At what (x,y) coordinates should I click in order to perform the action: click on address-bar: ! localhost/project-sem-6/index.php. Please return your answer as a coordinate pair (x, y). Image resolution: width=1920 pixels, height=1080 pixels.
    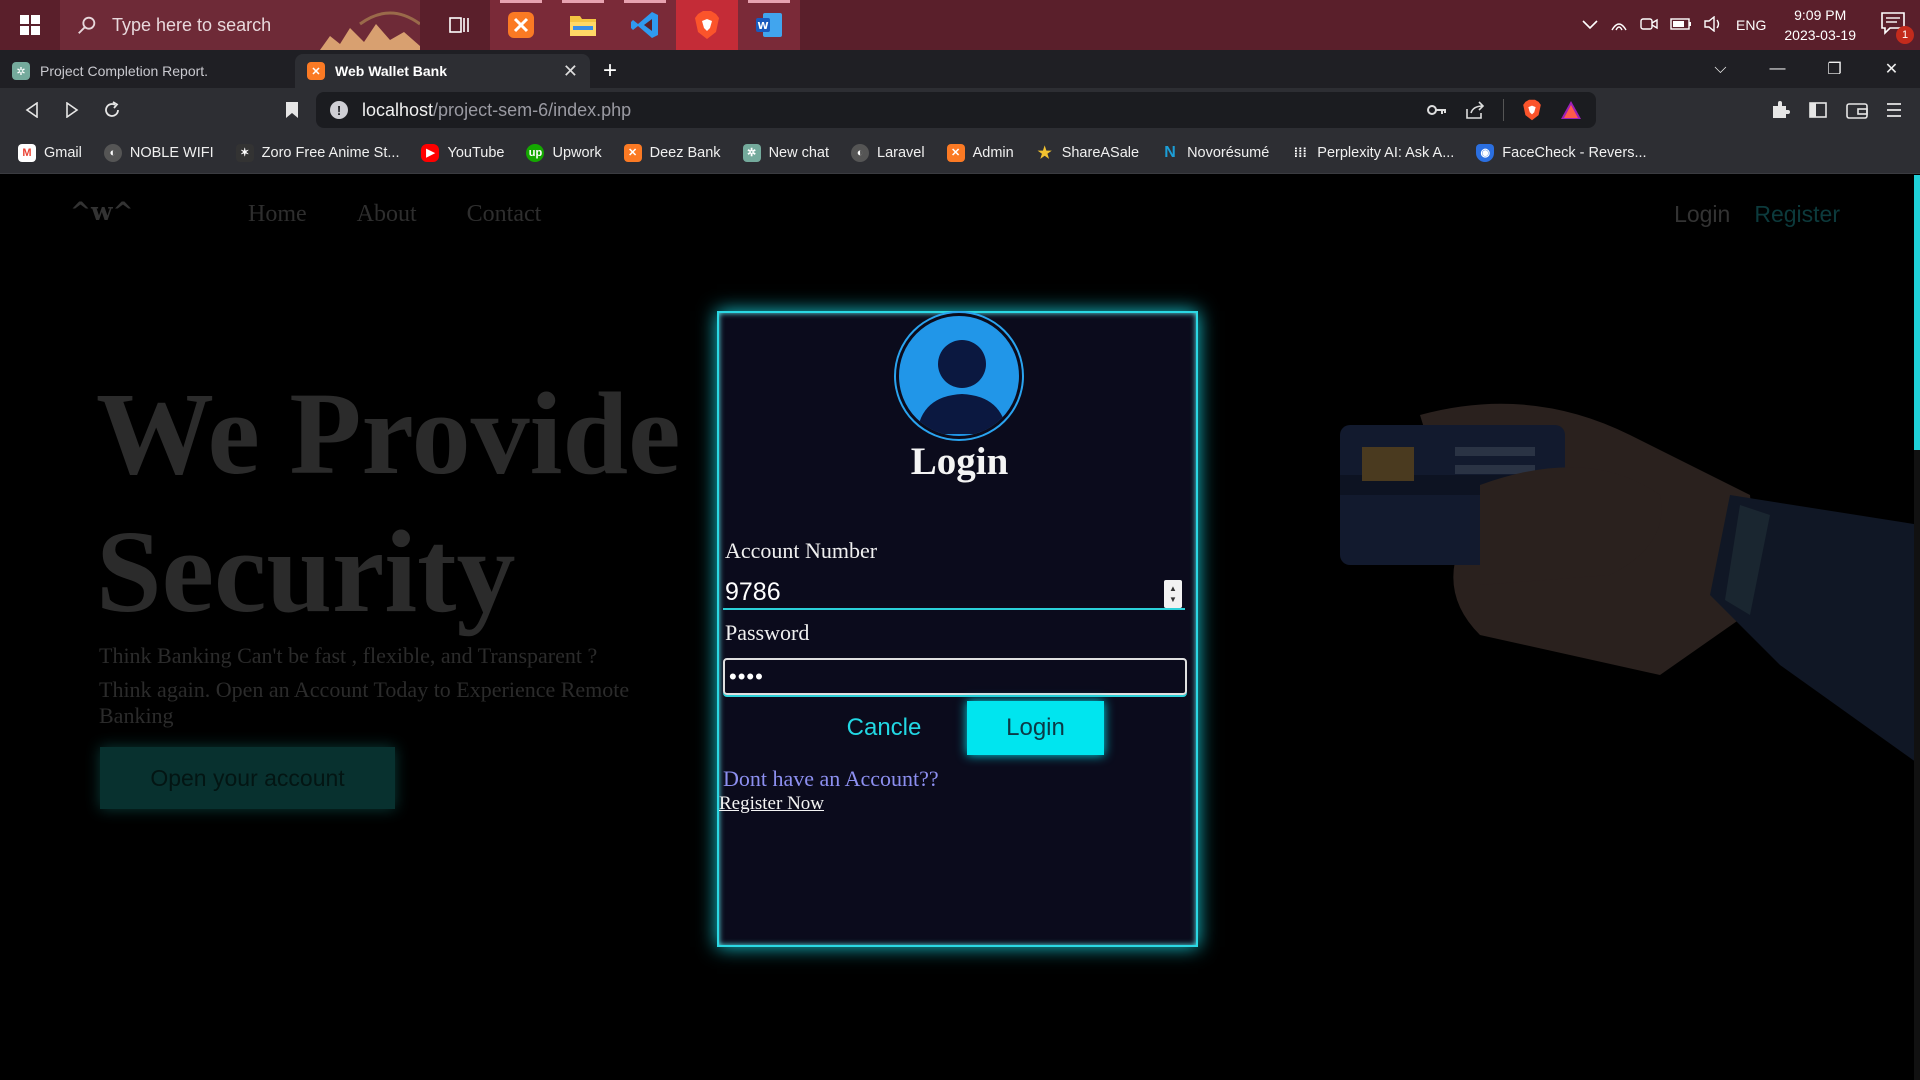
    Looking at the image, I should click on (956, 110).